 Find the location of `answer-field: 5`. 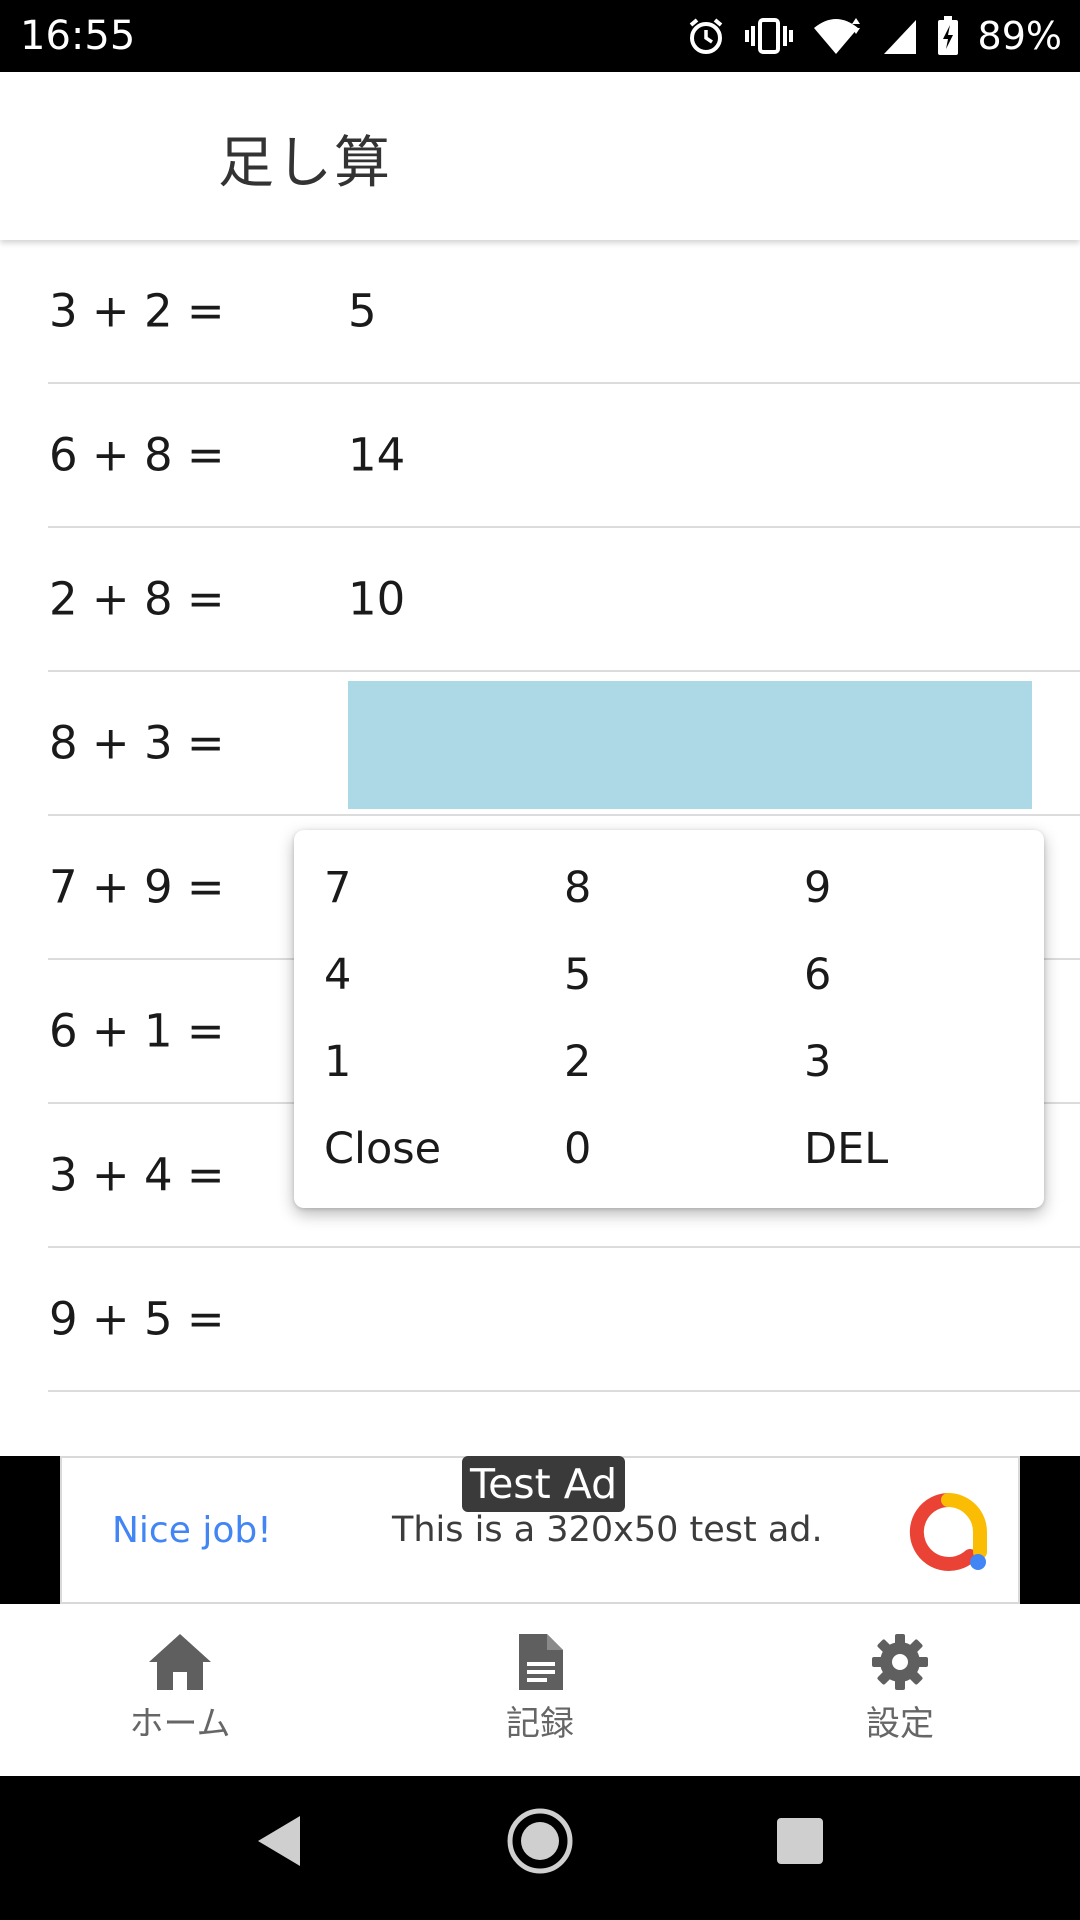

answer-field: 5 is located at coordinates (362, 311).